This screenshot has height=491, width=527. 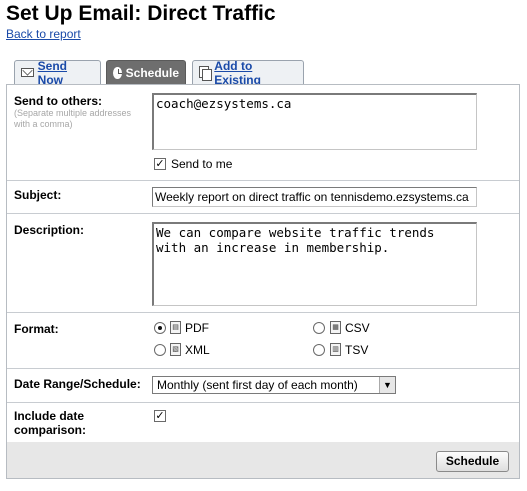 I want to click on chevron-down-icon: ▼, so click(x=387, y=385).